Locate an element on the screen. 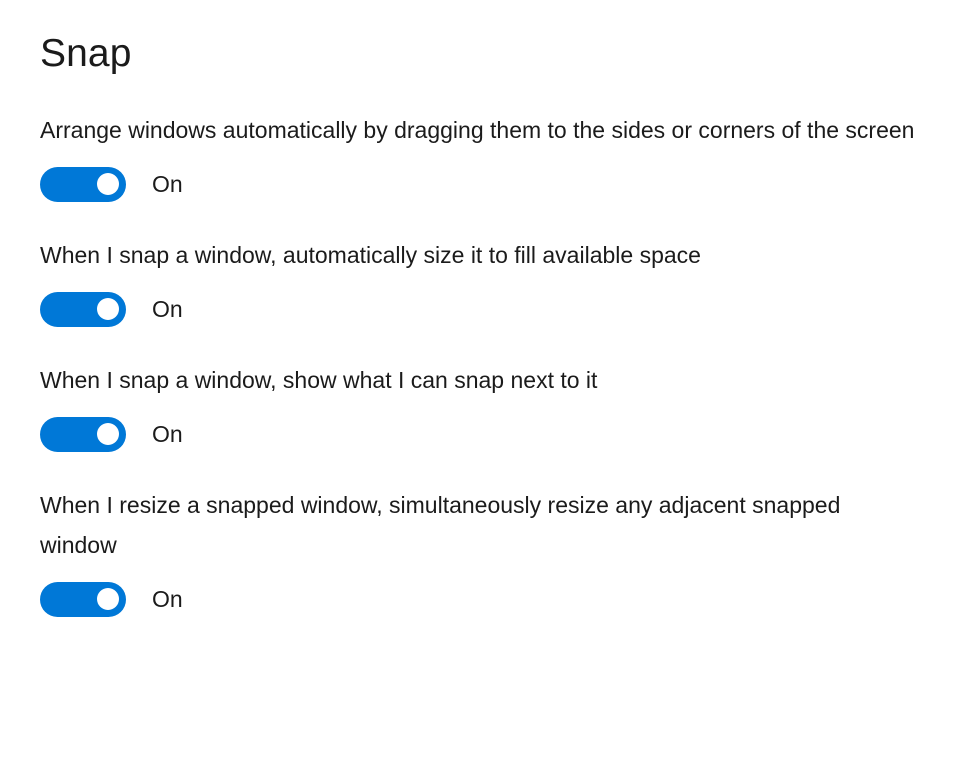  toggle-auto-size-to-fill-available-space is located at coordinates (83, 309).